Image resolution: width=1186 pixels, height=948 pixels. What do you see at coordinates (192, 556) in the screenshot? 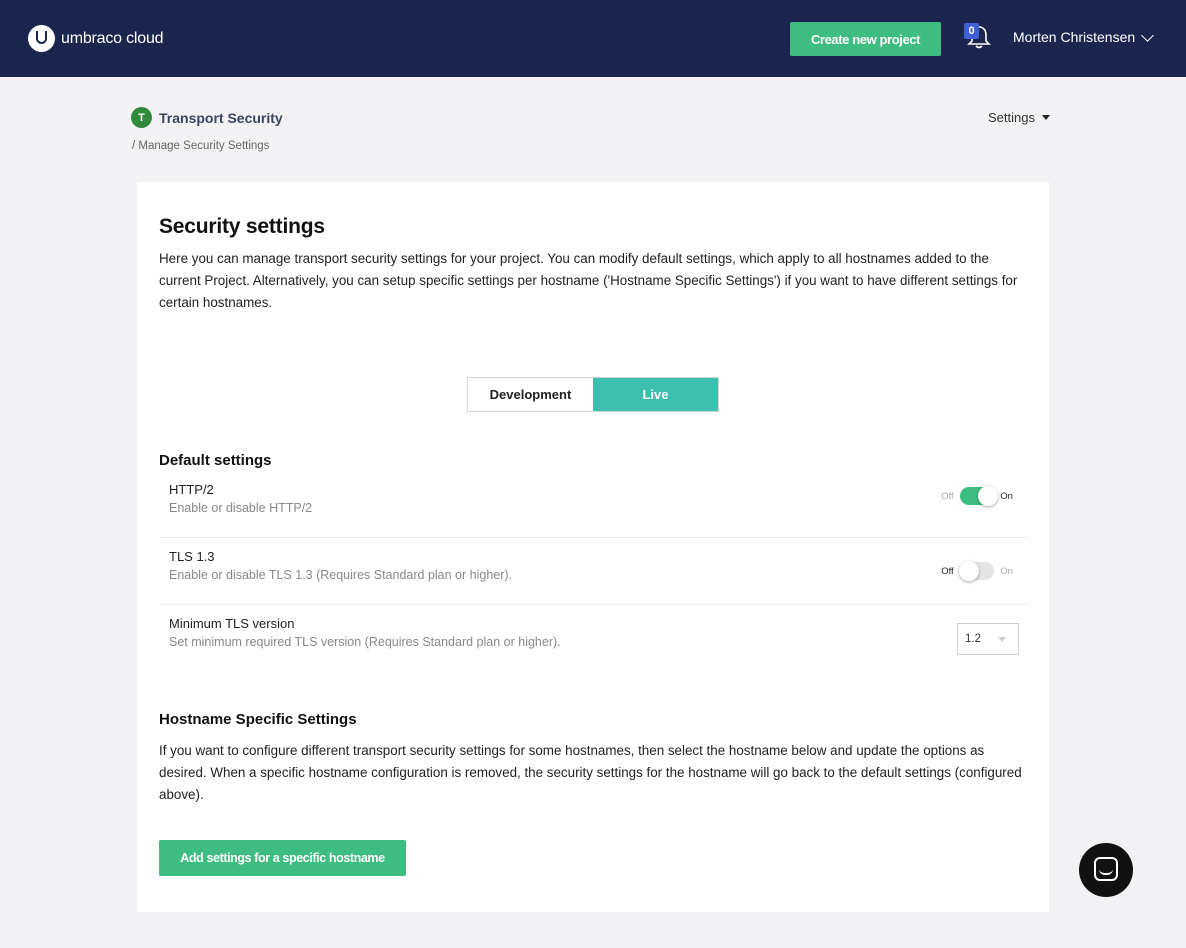
I see `setting-title: TLS 1.3` at bounding box center [192, 556].